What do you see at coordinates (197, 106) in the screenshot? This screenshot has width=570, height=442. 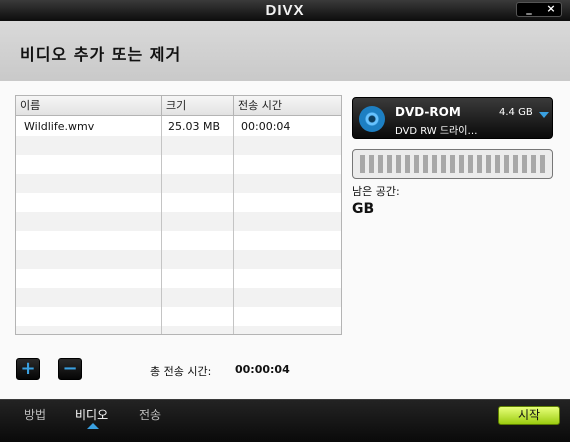 I see `column-header-size: 크기` at bounding box center [197, 106].